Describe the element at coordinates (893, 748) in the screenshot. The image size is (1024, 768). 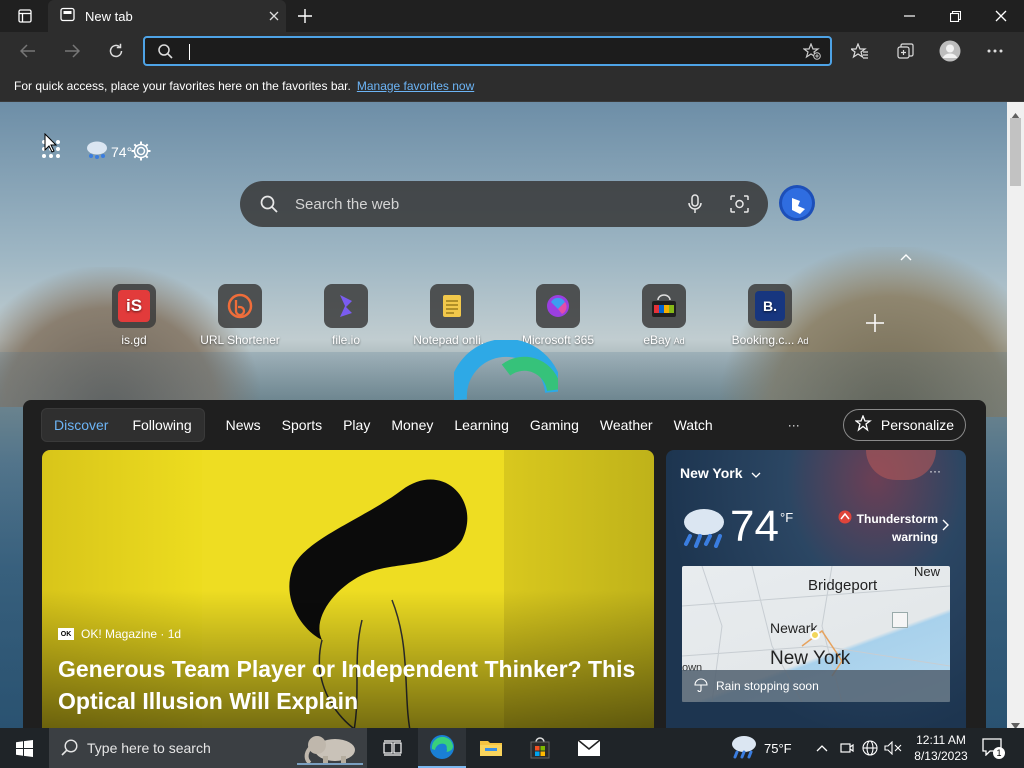
I see `volume-muted-icon` at that location.